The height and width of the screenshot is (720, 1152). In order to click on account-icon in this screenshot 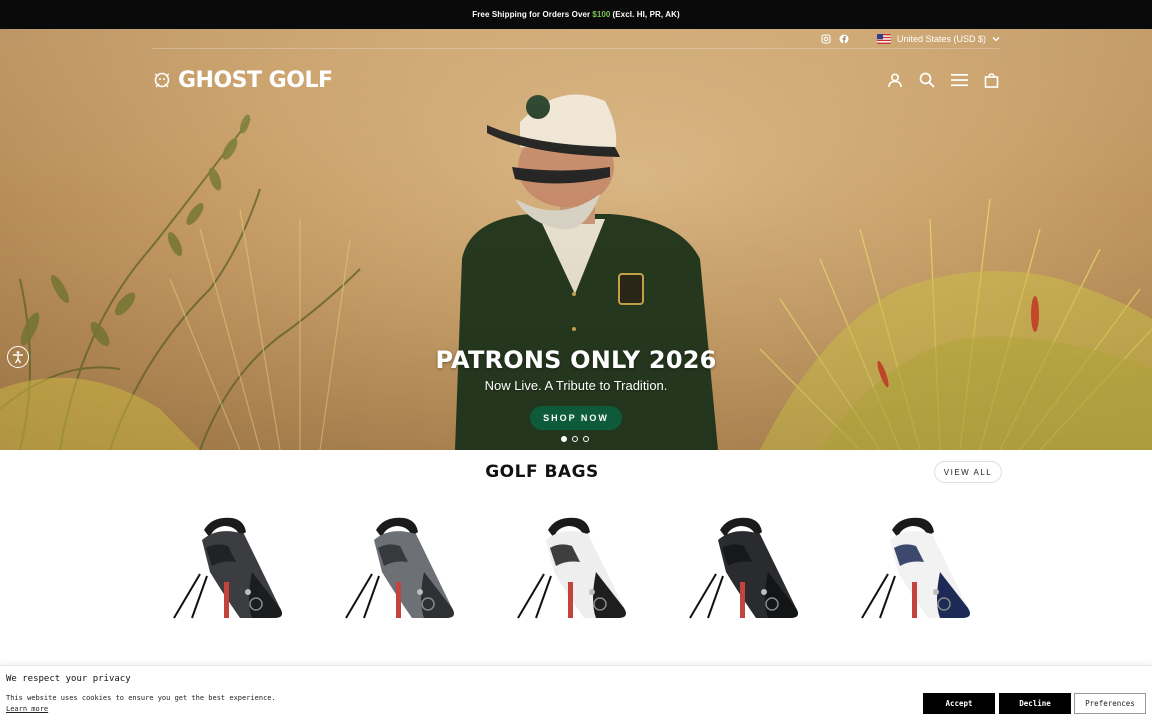, I will do `click(895, 80)`.